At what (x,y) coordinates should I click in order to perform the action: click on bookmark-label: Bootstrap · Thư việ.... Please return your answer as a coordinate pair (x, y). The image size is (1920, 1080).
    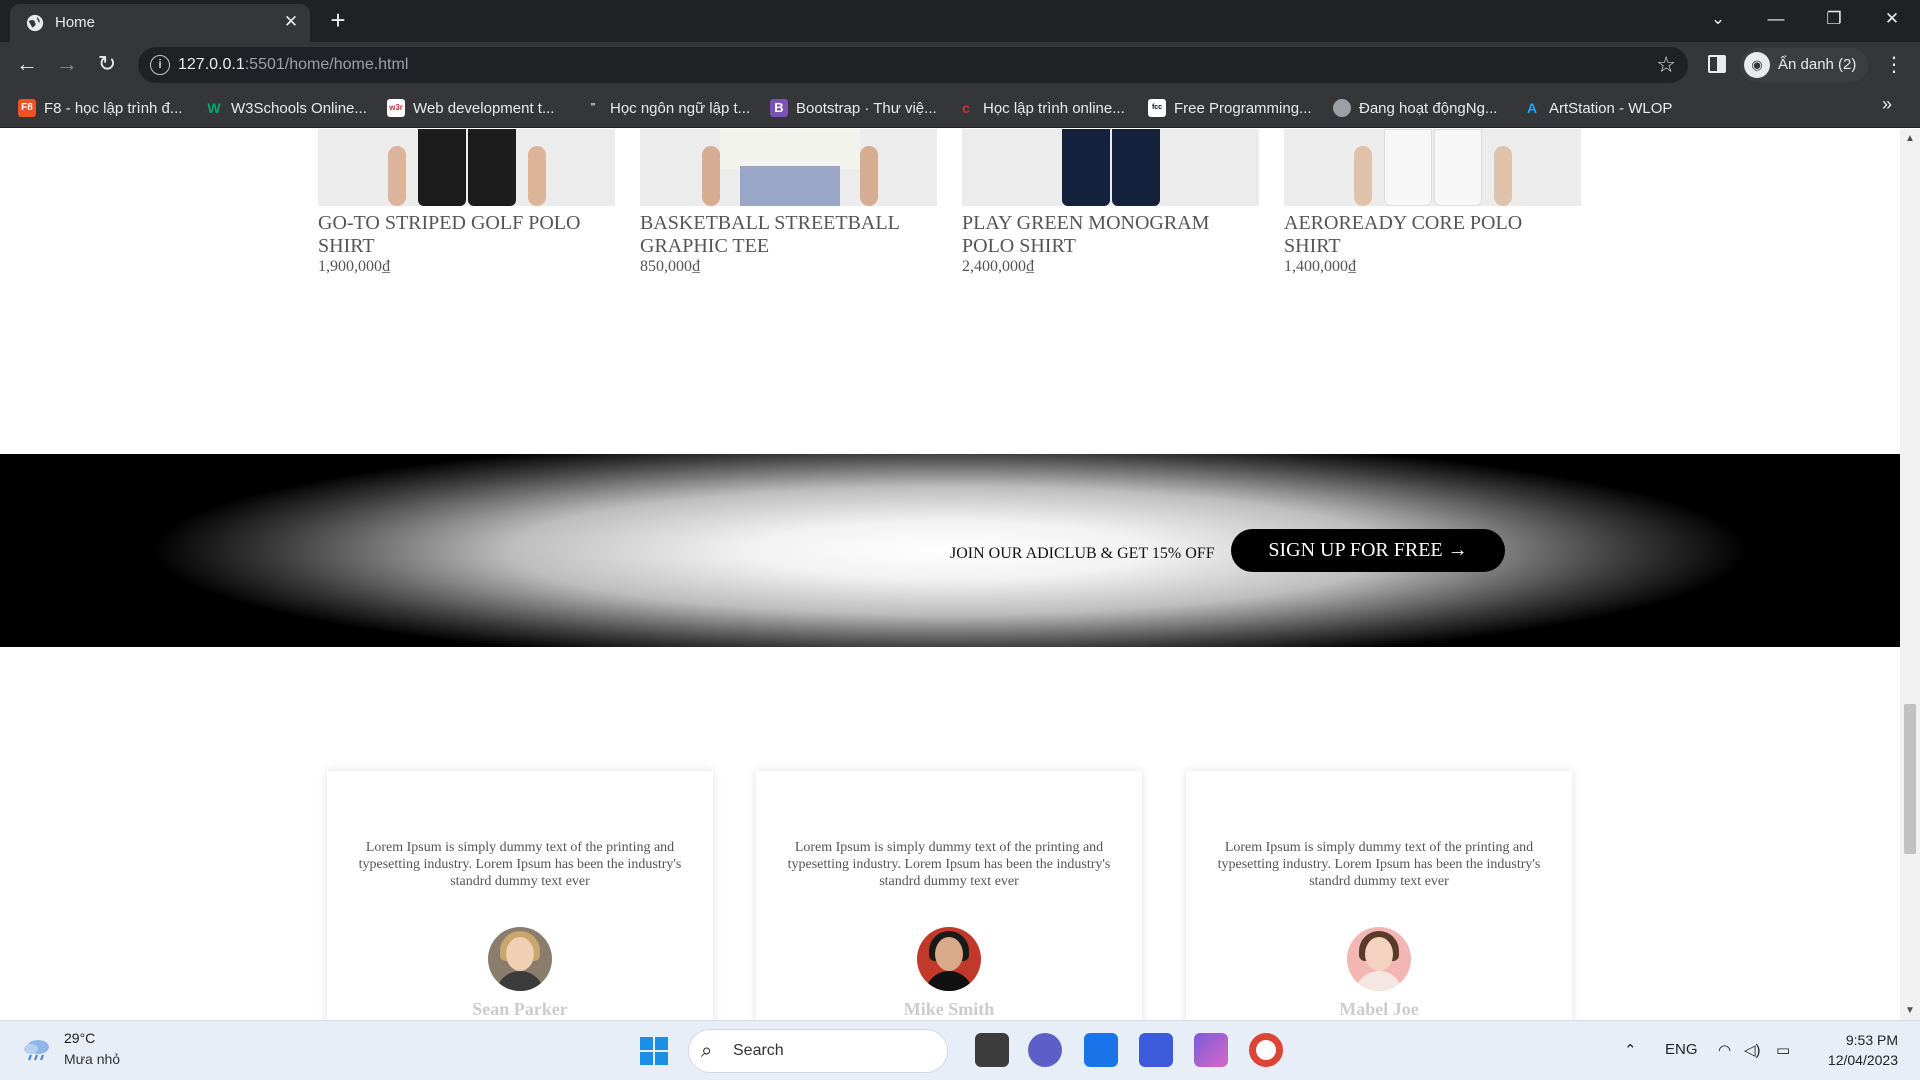
    Looking at the image, I should click on (866, 108).